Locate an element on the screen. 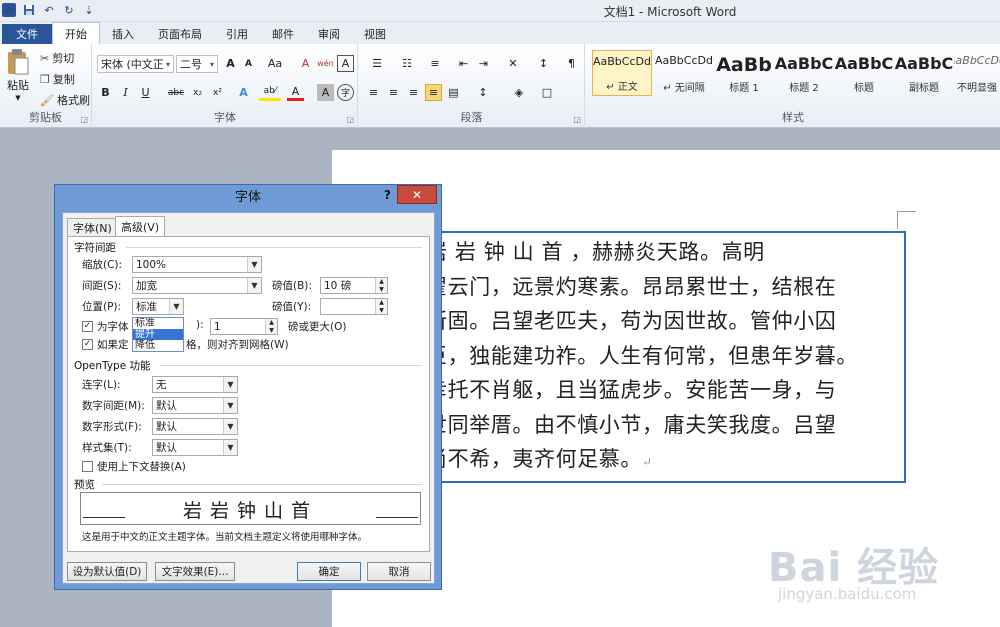  snap-grid-tail: 格，则对齐到网格(W) is located at coordinates (237, 345).